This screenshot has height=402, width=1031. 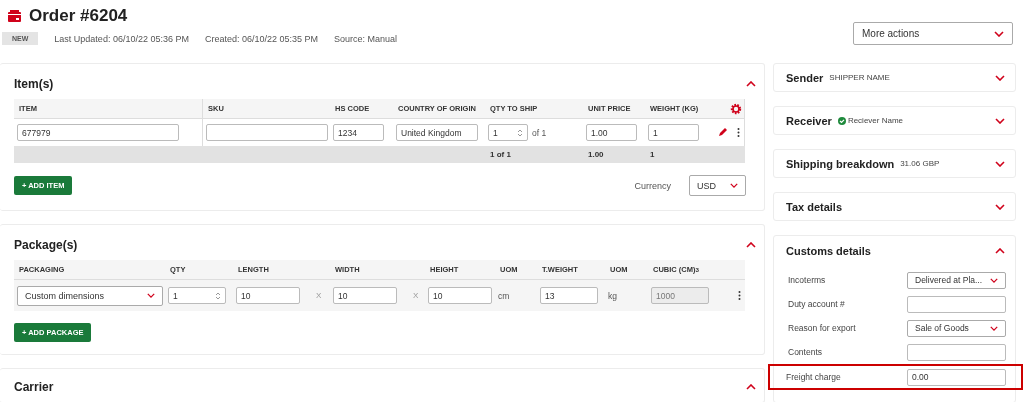 What do you see at coordinates (121, 38) in the screenshot?
I see `order-meta: Last Updated: 06/10/22 05:36 PM` at bounding box center [121, 38].